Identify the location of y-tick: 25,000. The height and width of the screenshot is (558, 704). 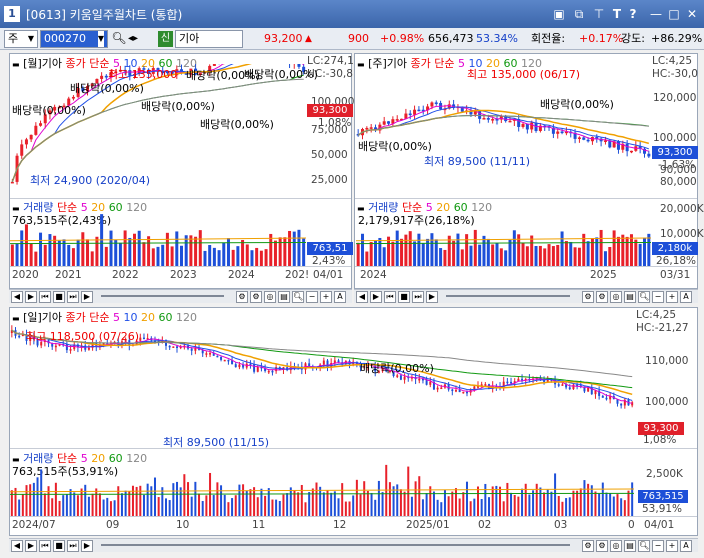
(329, 180).